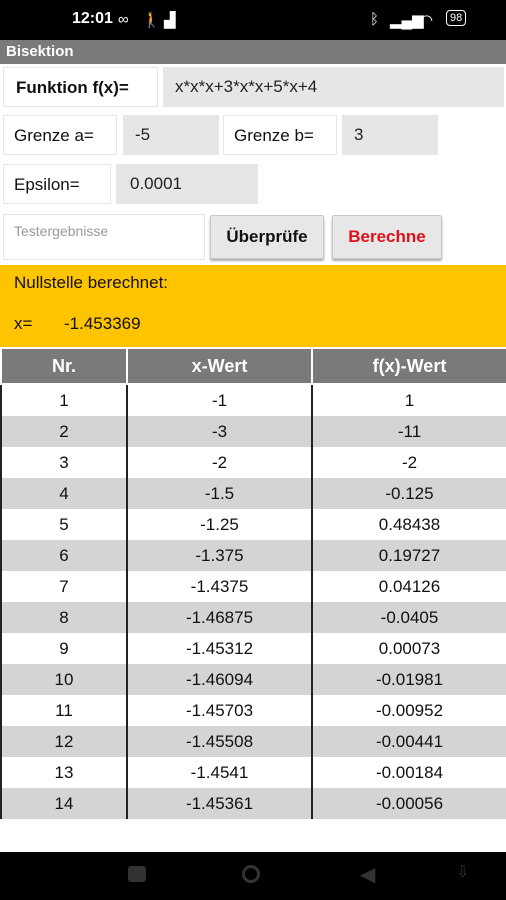 This screenshot has height=900, width=506. Describe the element at coordinates (40, 51) in the screenshot. I see `app-title: Bisektion` at that location.